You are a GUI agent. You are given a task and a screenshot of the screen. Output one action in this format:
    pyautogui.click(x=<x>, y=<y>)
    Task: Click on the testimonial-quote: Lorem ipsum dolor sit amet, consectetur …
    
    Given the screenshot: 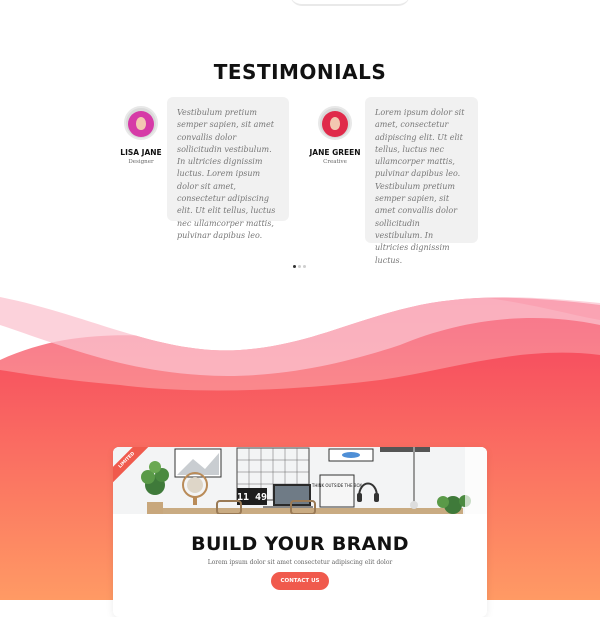 What is the action you would take?
    pyautogui.click(x=421, y=181)
    